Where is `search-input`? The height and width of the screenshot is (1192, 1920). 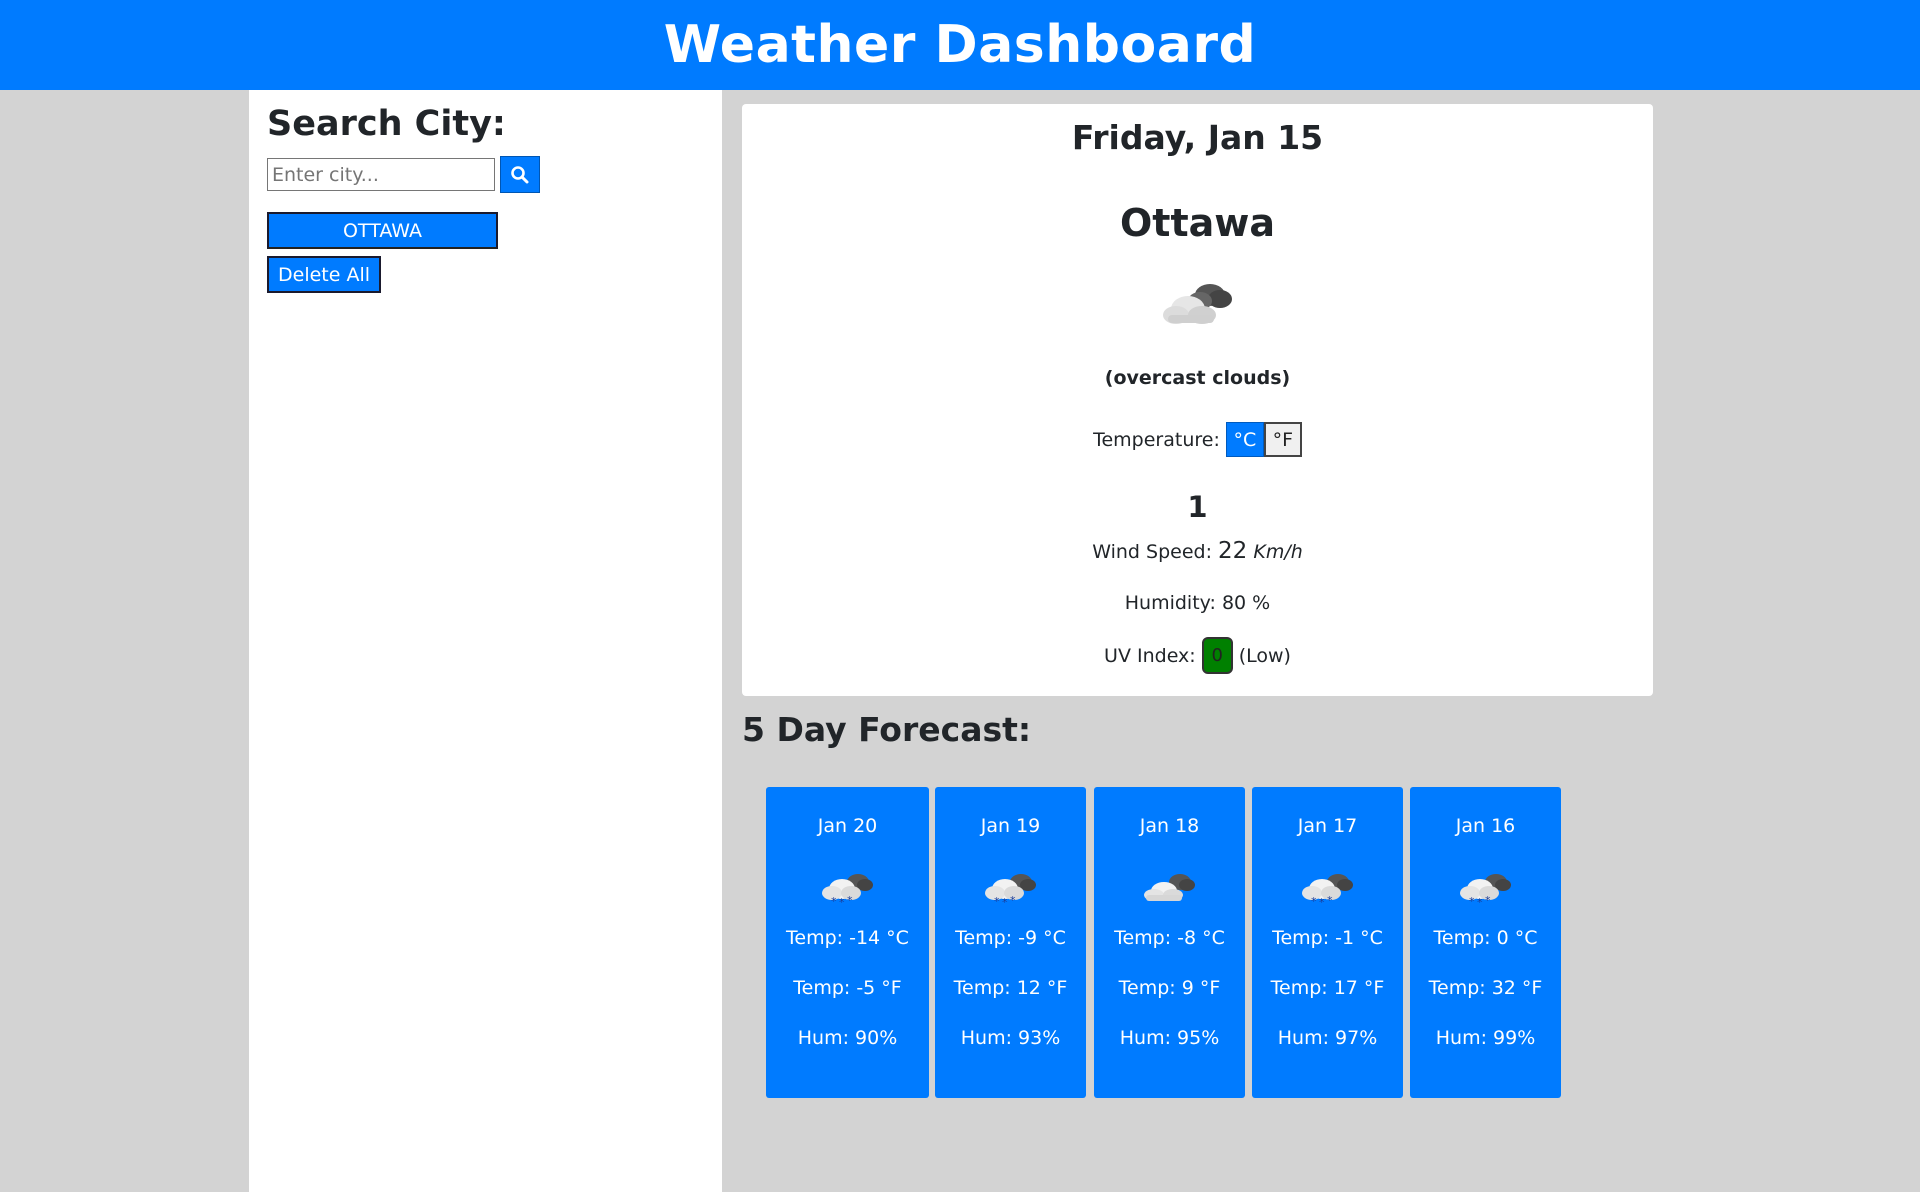 search-input is located at coordinates (381, 174).